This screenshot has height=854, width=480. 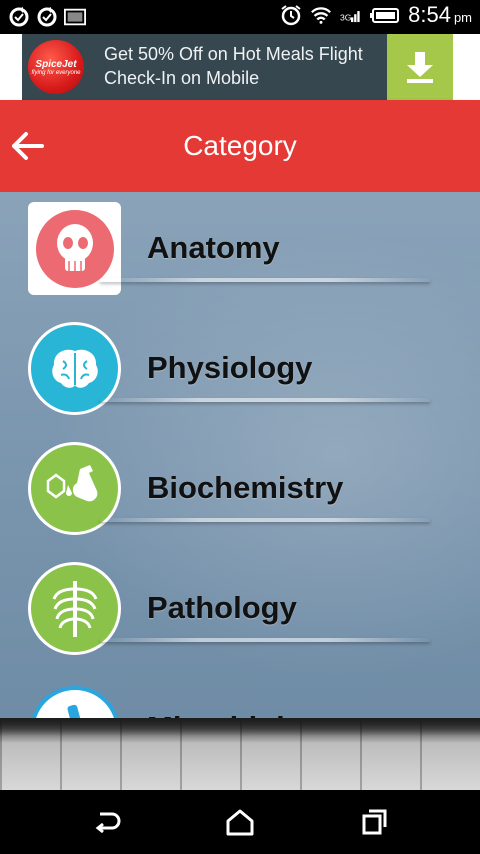 I want to click on skull-icon, so click(x=74, y=247).